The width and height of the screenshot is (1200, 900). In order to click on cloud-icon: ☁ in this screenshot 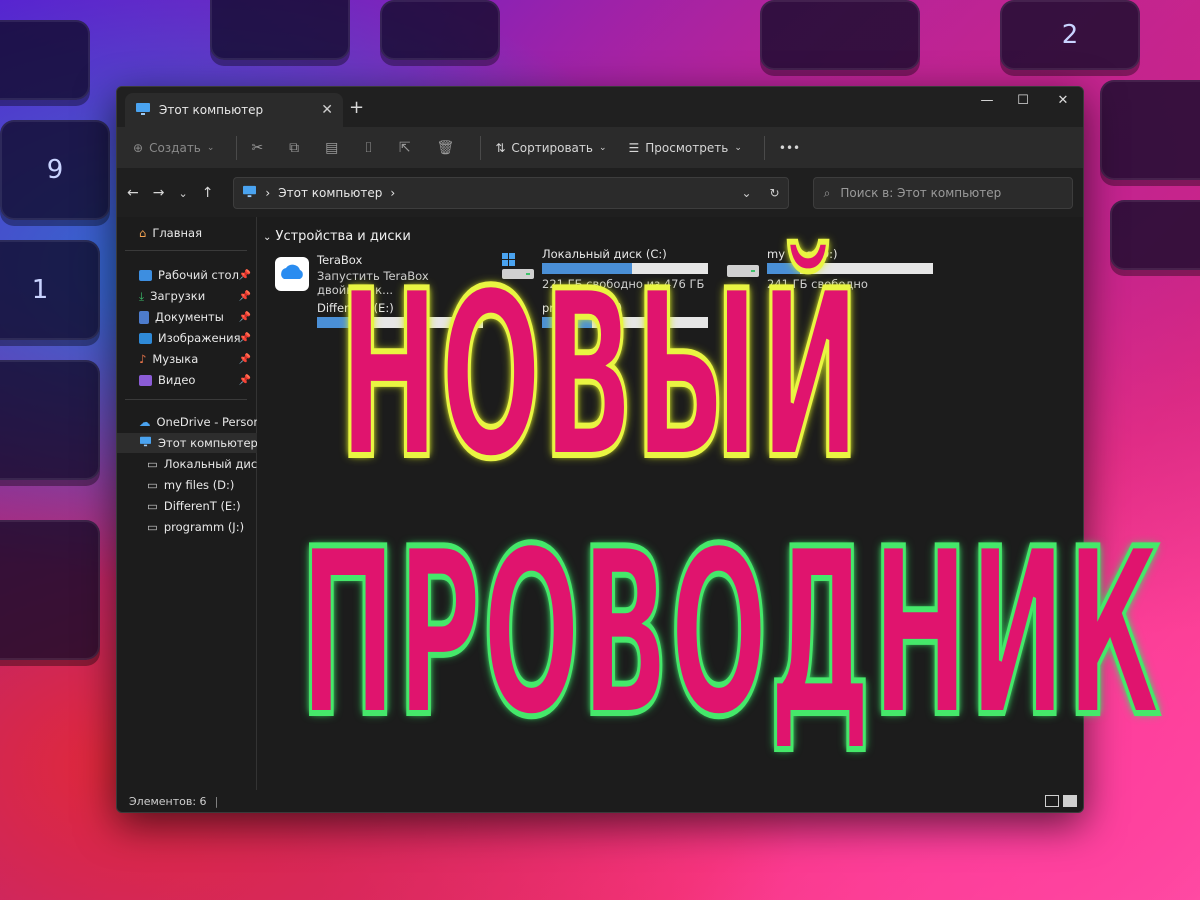, I will do `click(145, 422)`.